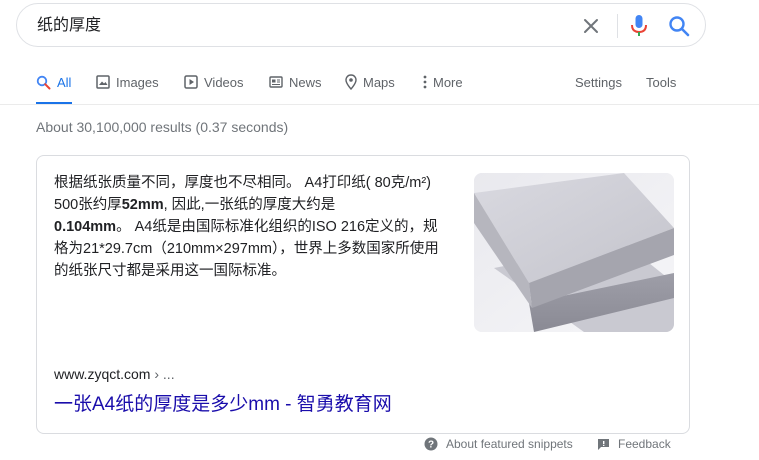 Image resolution: width=759 pixels, height=460 pixels. Describe the element at coordinates (223, 402) in the screenshot. I see `result-title-link: 一张A4纸的厚度是多少mm - 智勇教育网` at that location.